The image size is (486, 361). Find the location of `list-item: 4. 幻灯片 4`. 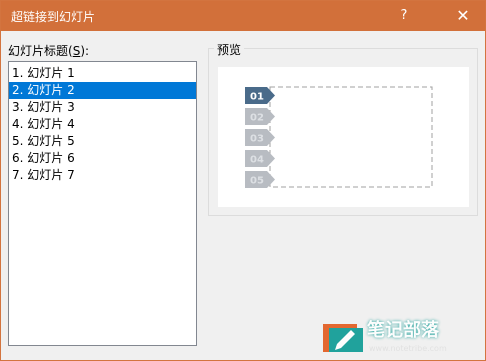

list-item: 4. 幻灯片 4 is located at coordinates (102, 124).